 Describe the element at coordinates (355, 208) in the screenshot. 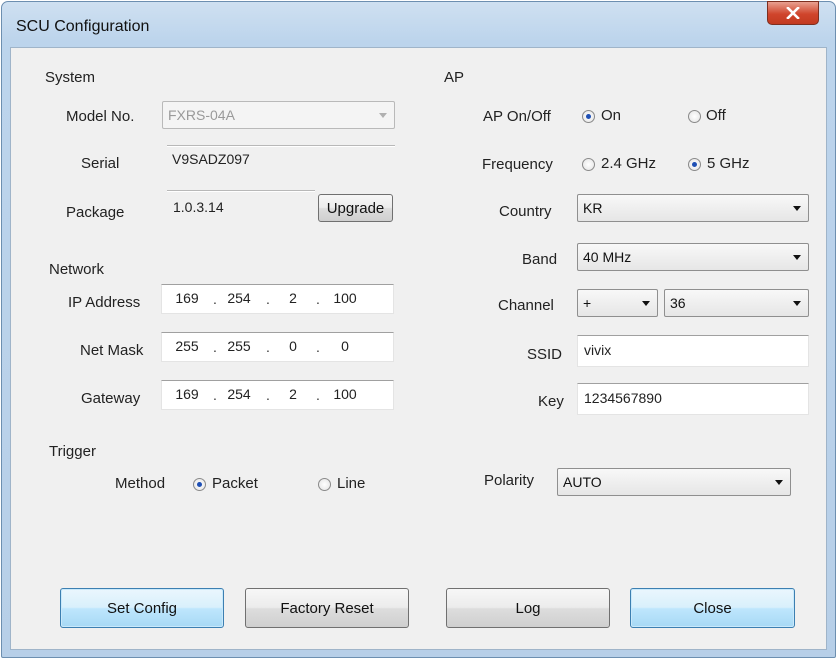

I see `upgrade-button: Upgrade` at that location.